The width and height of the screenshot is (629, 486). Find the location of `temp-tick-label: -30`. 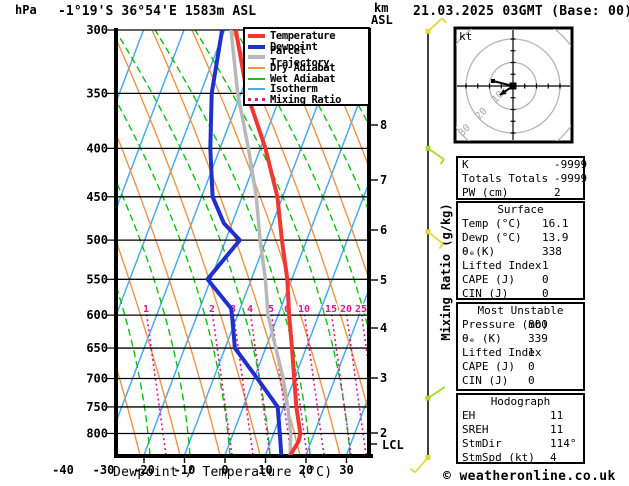

temp-tick-label: -30 is located at coordinates (104, 470).